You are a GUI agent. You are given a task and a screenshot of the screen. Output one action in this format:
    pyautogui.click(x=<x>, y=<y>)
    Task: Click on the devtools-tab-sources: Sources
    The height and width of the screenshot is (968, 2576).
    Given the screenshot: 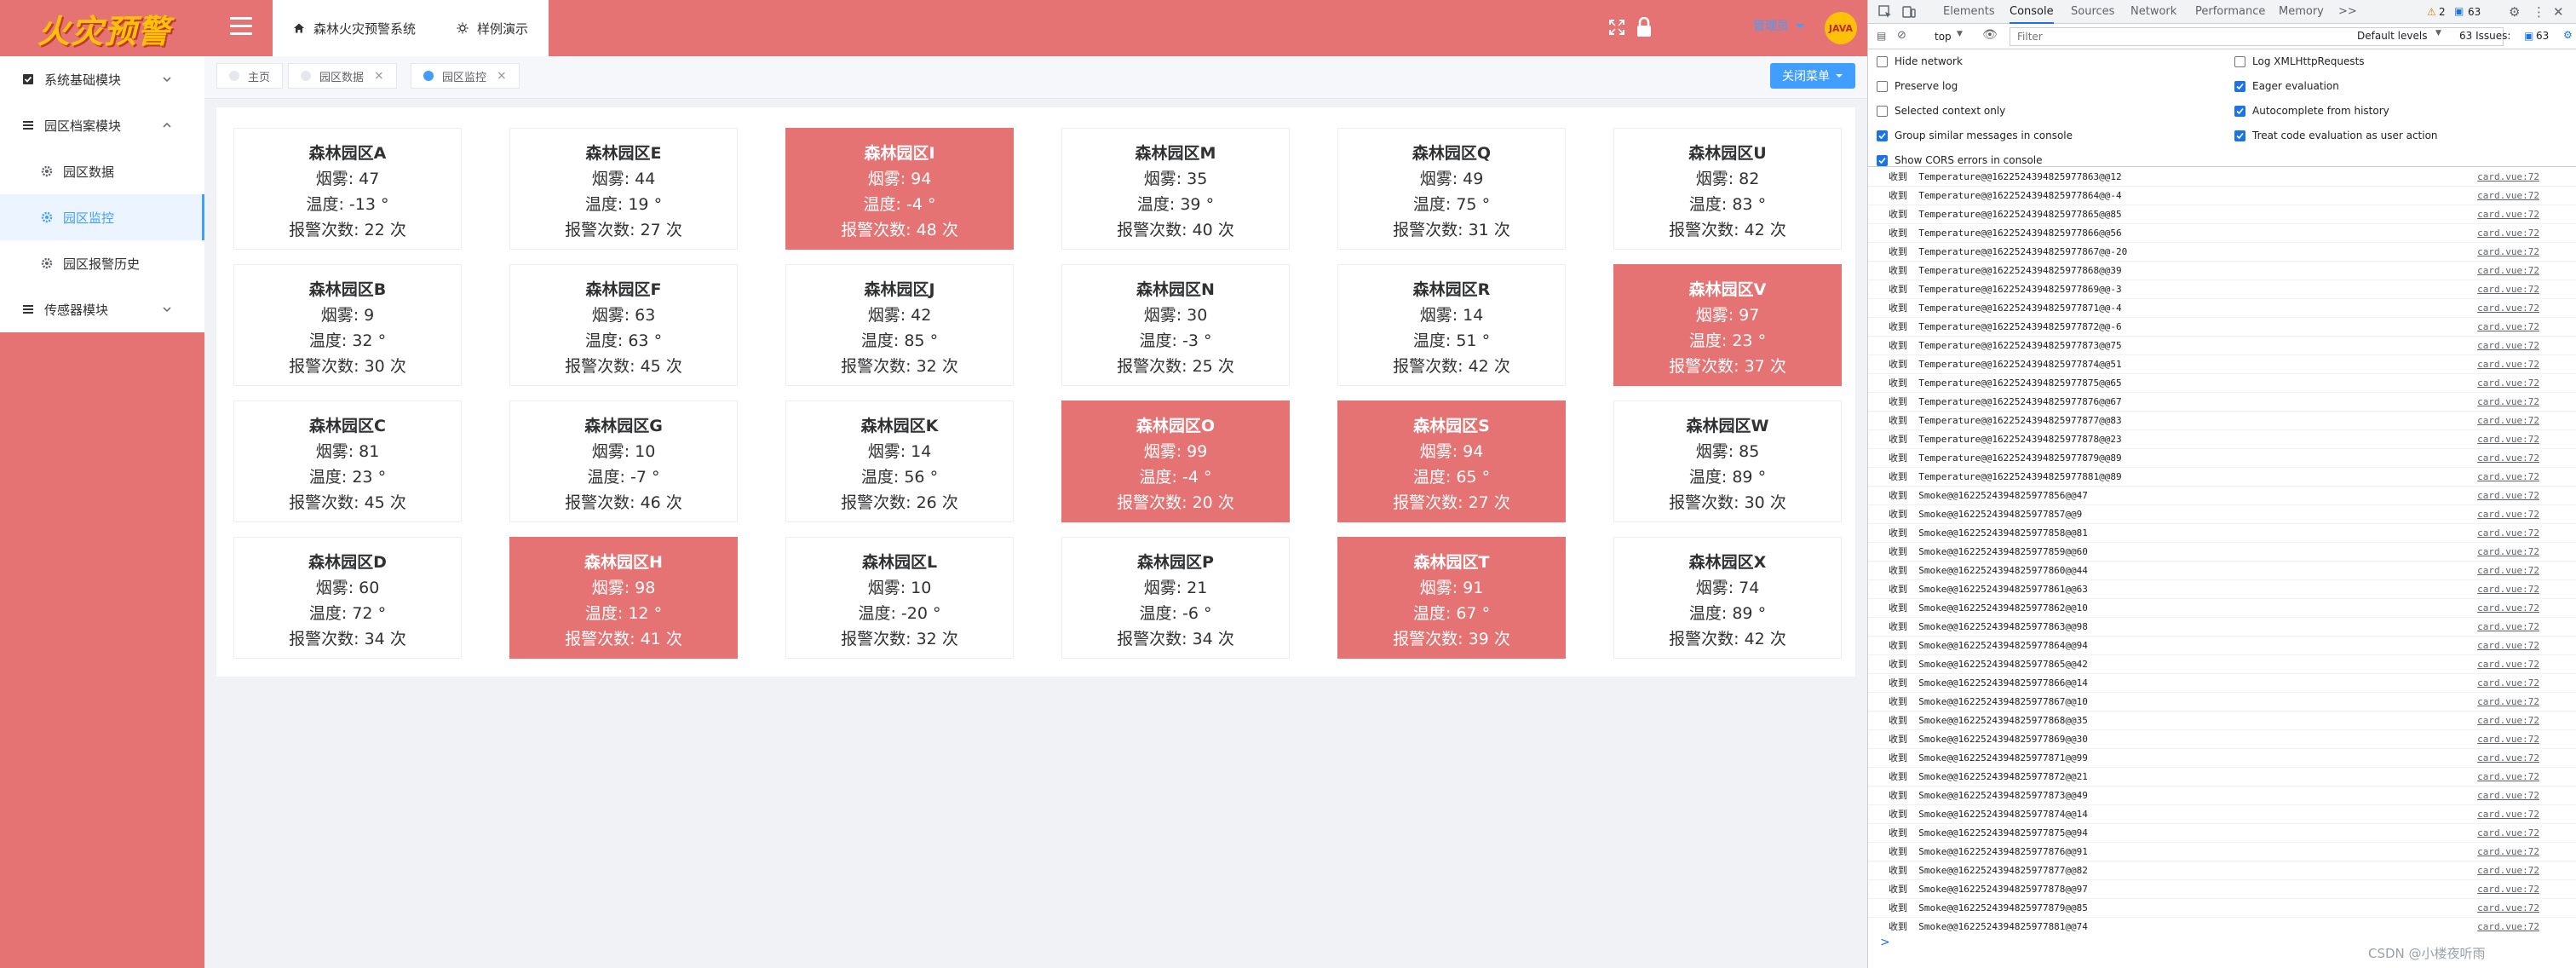 What is the action you would take?
    pyautogui.click(x=2092, y=12)
    